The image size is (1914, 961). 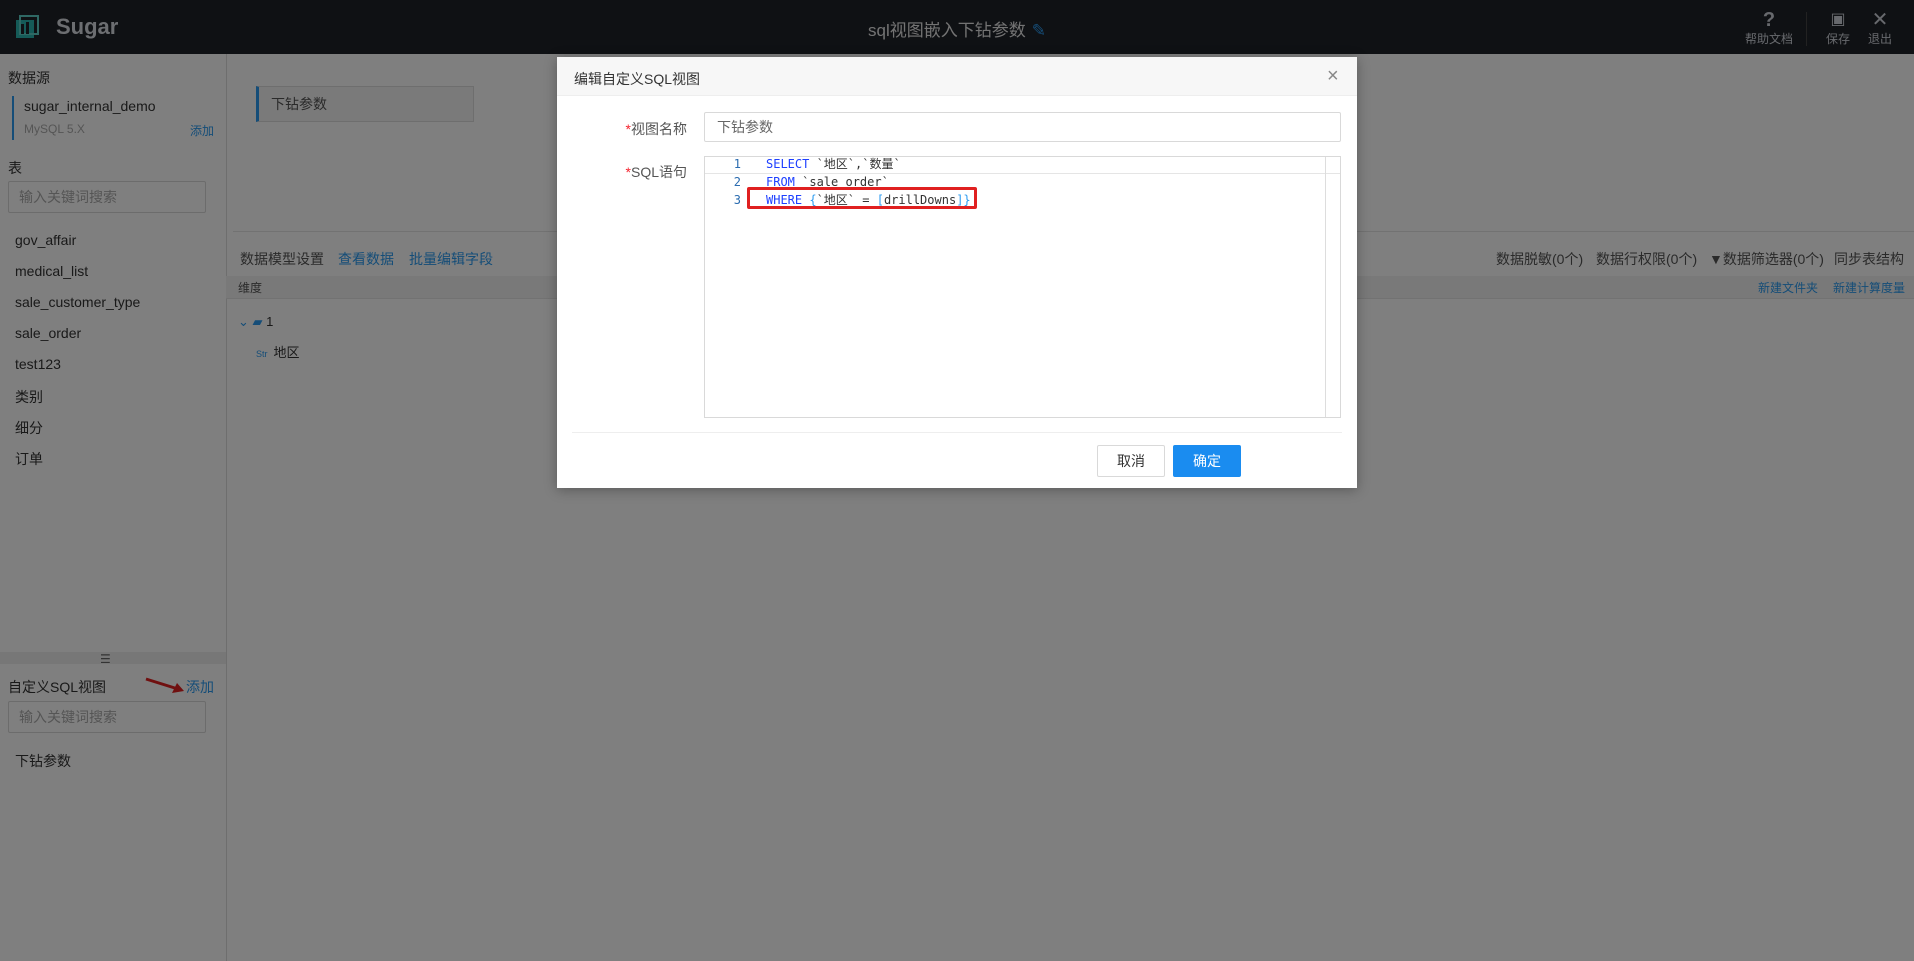 I want to click on sql-label-text: SQL语句, so click(x=658, y=172).